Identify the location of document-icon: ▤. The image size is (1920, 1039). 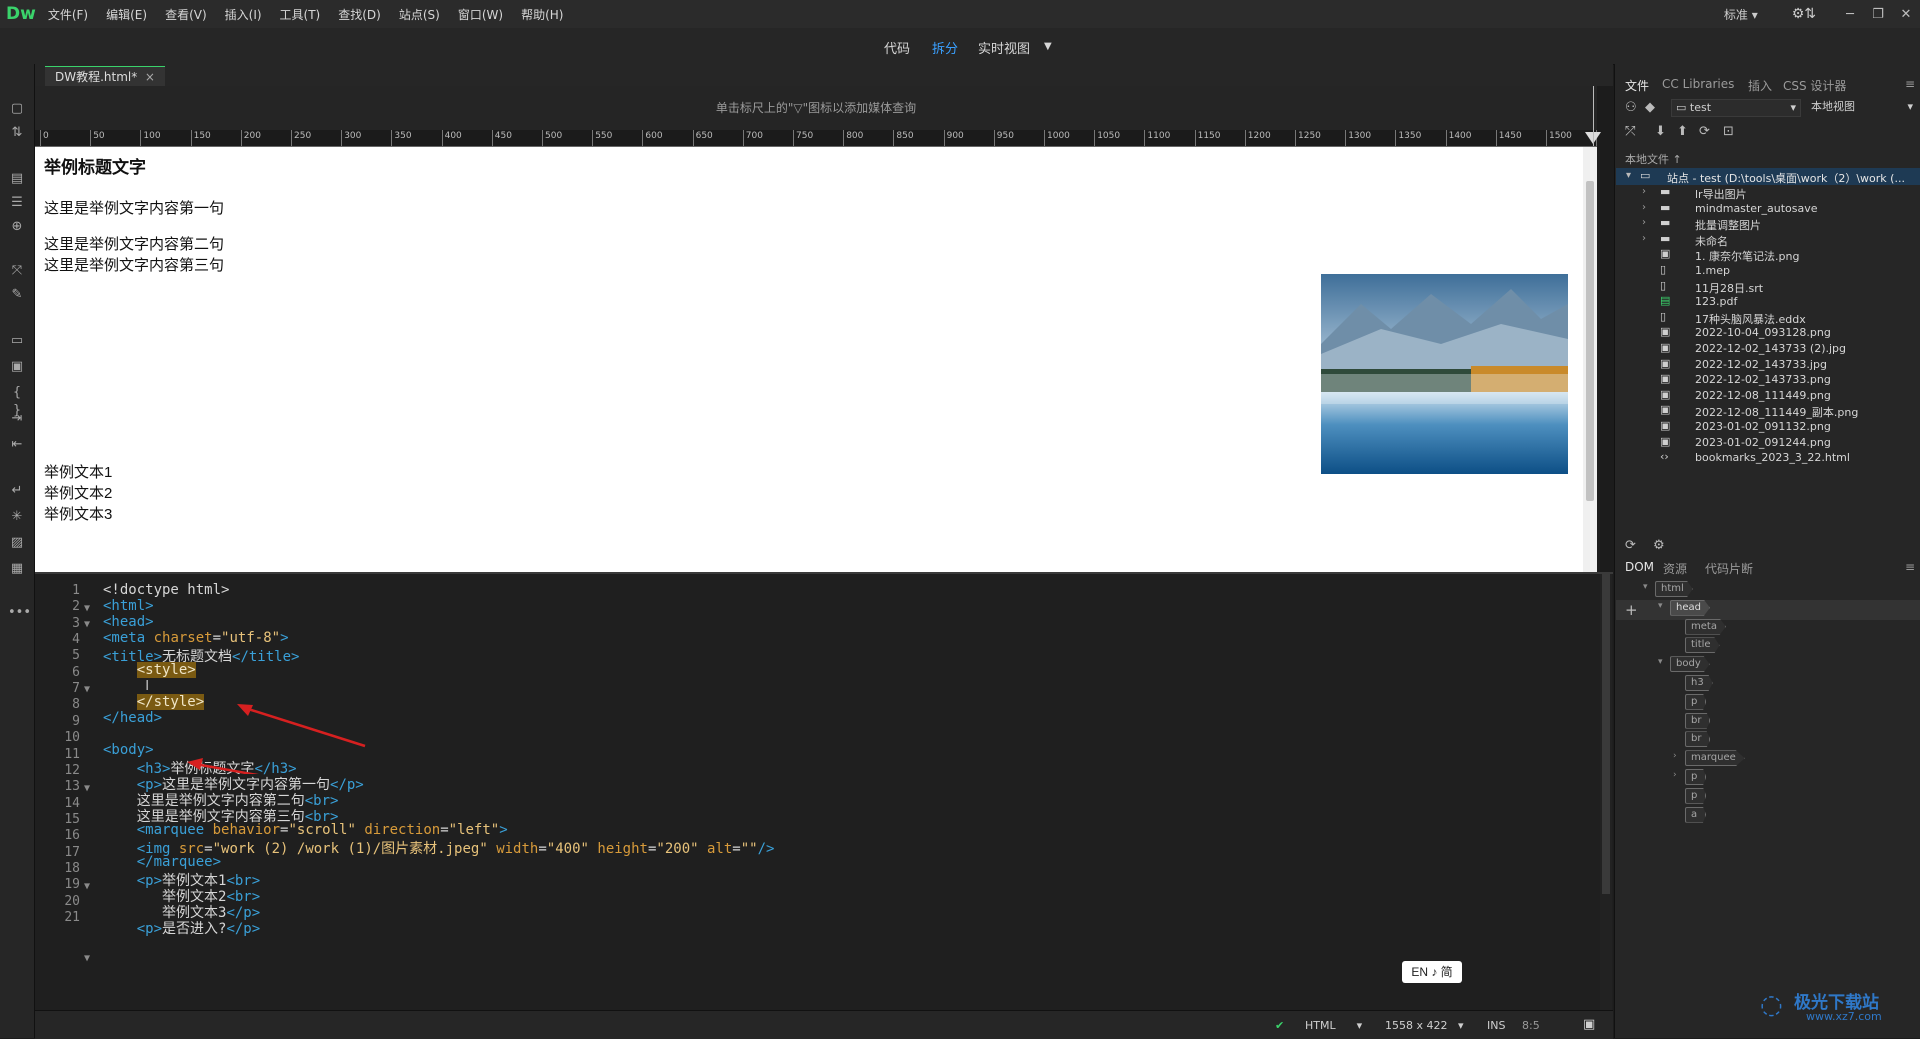
(17, 179).